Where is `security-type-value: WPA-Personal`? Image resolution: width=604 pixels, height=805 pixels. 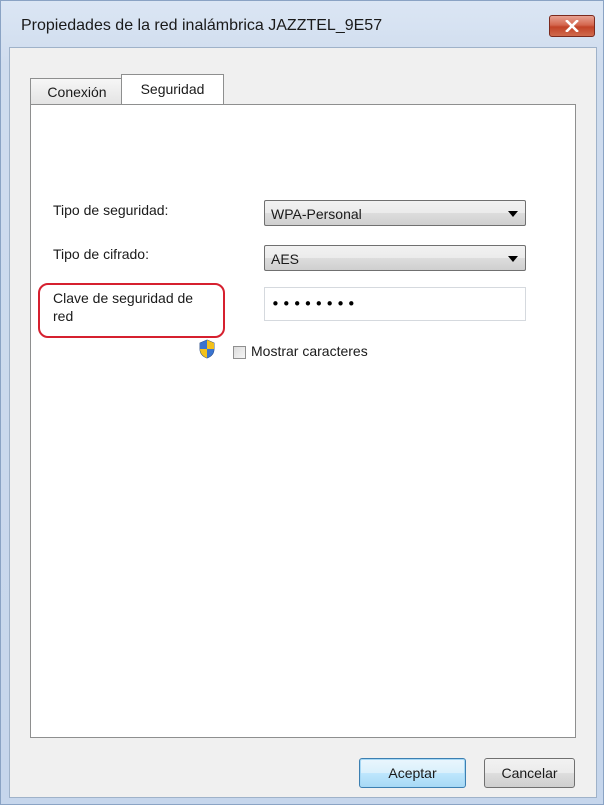 security-type-value: WPA-Personal is located at coordinates (316, 214).